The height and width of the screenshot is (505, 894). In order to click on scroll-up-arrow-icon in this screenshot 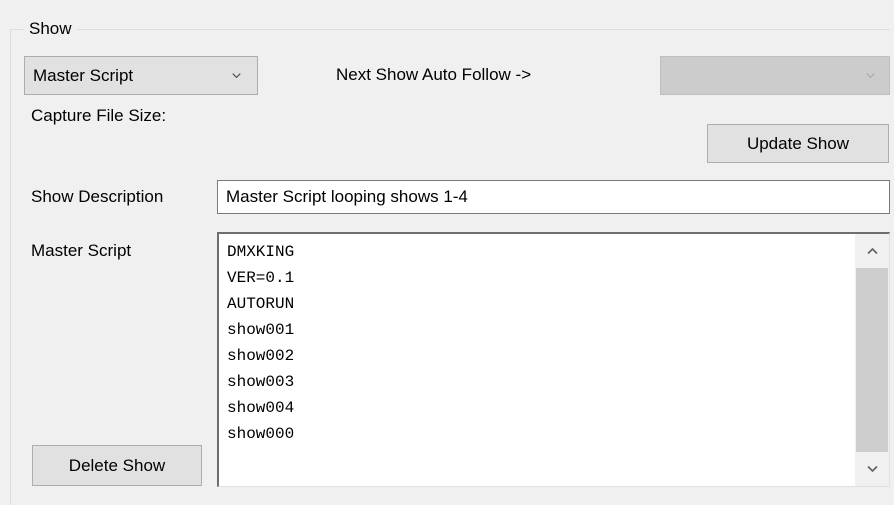, I will do `click(872, 251)`.